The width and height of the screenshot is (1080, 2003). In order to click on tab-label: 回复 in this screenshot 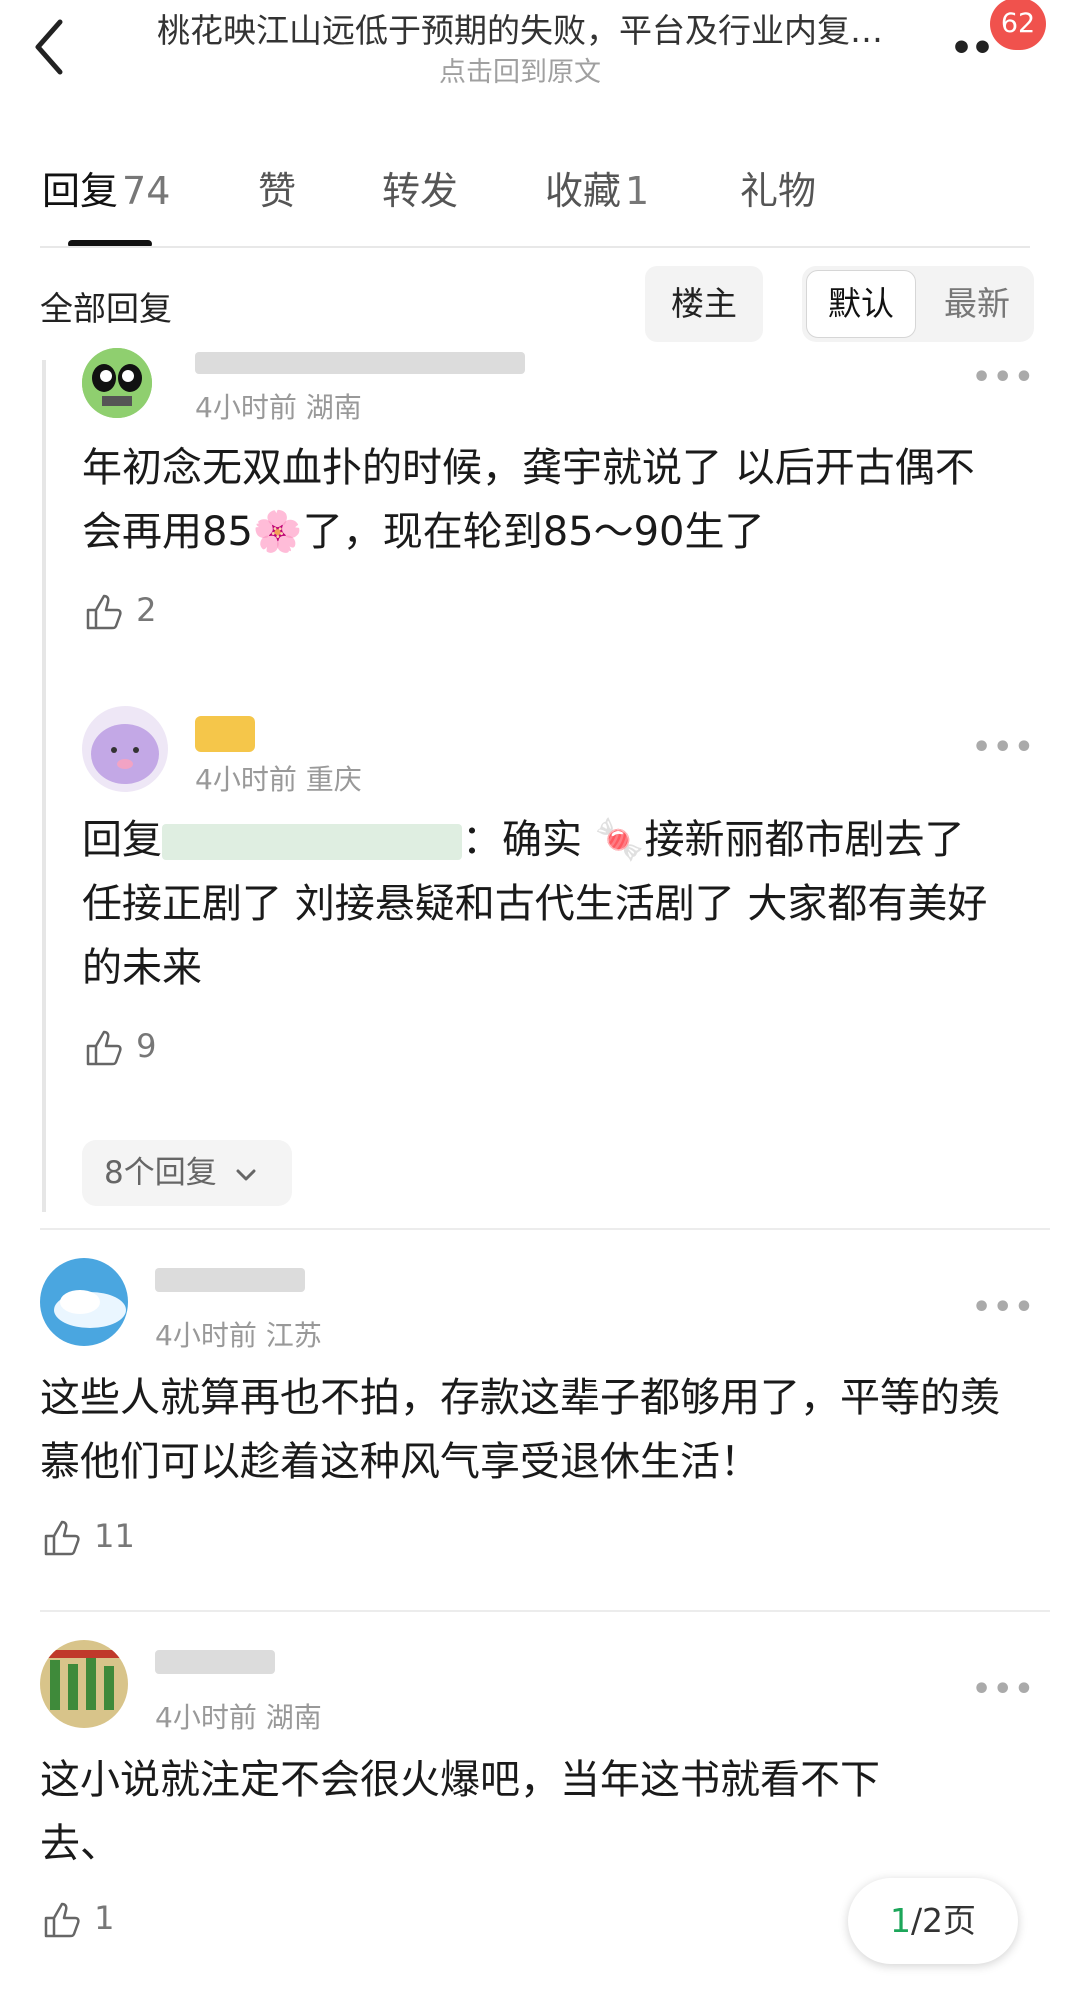, I will do `click(80, 191)`.